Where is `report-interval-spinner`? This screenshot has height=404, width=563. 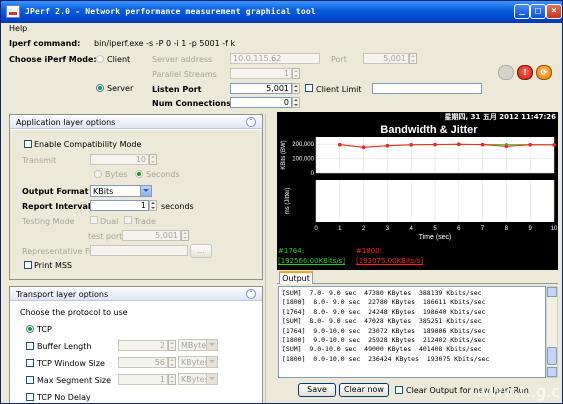 report-interval-spinner is located at coordinates (153, 205).